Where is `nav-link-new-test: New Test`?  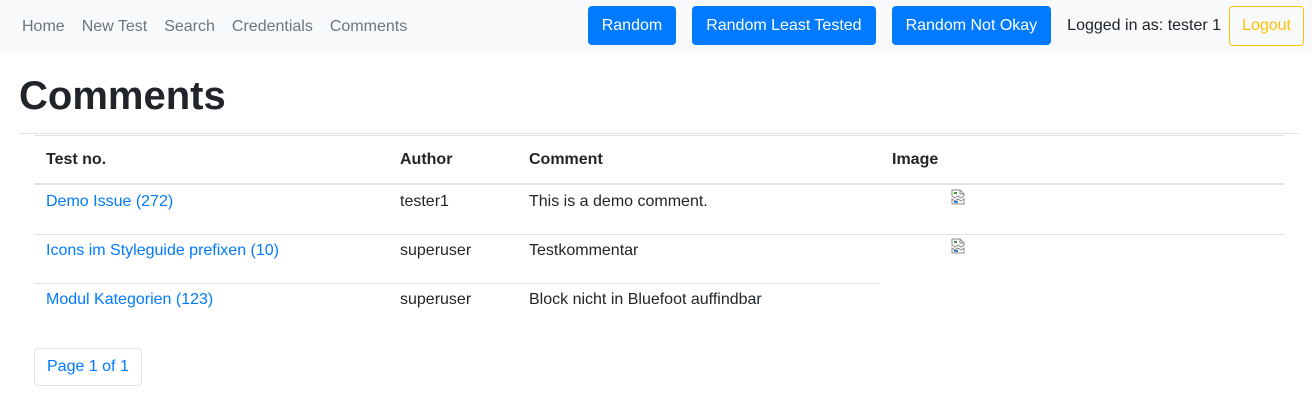 nav-link-new-test: New Test is located at coordinates (115, 27).